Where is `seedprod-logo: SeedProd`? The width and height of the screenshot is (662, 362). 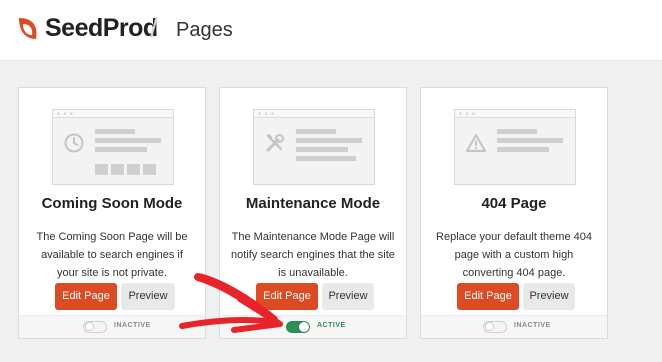
seedprod-logo: SeedProd is located at coordinates (87, 28).